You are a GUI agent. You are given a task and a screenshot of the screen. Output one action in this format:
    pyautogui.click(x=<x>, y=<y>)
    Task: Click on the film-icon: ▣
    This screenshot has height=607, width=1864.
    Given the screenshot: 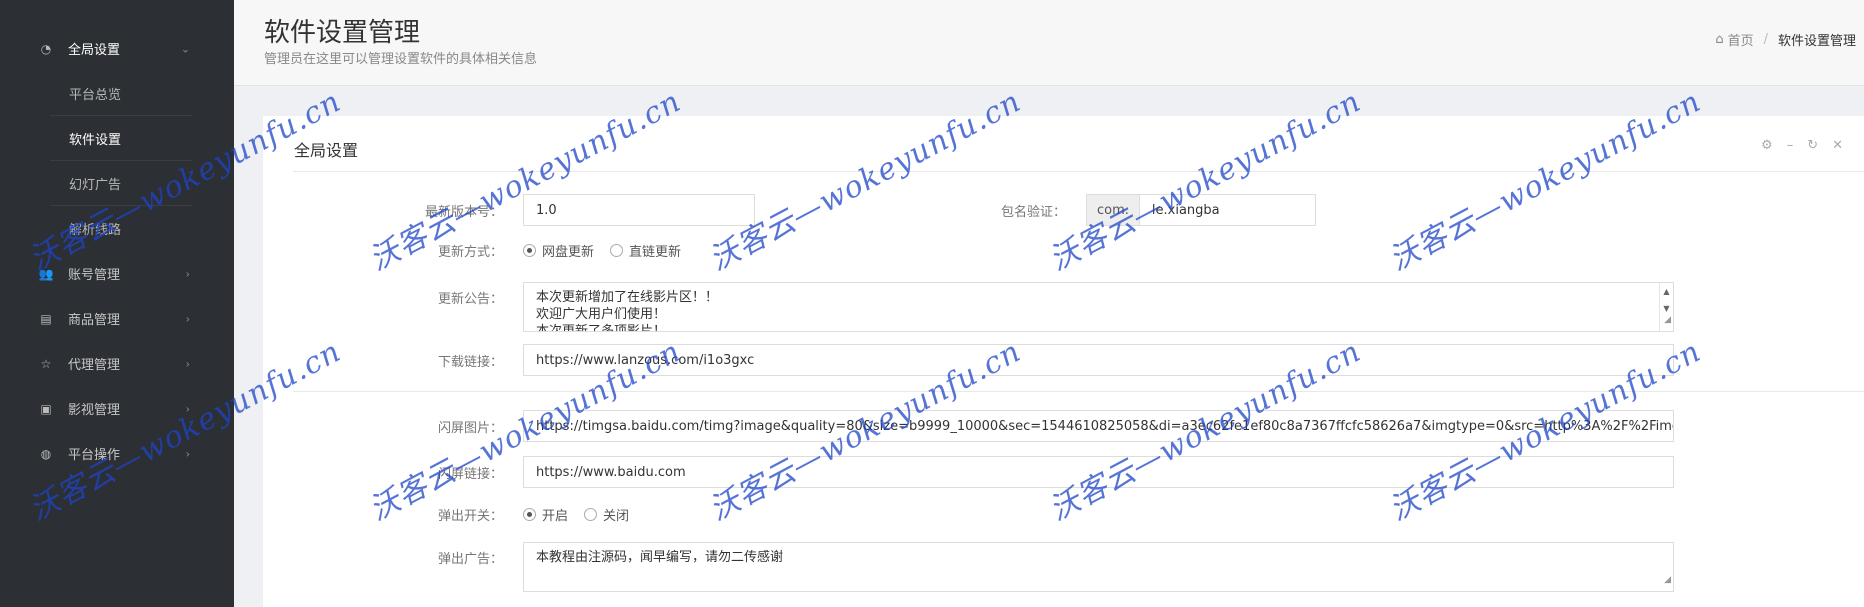 What is the action you would take?
    pyautogui.click(x=46, y=408)
    